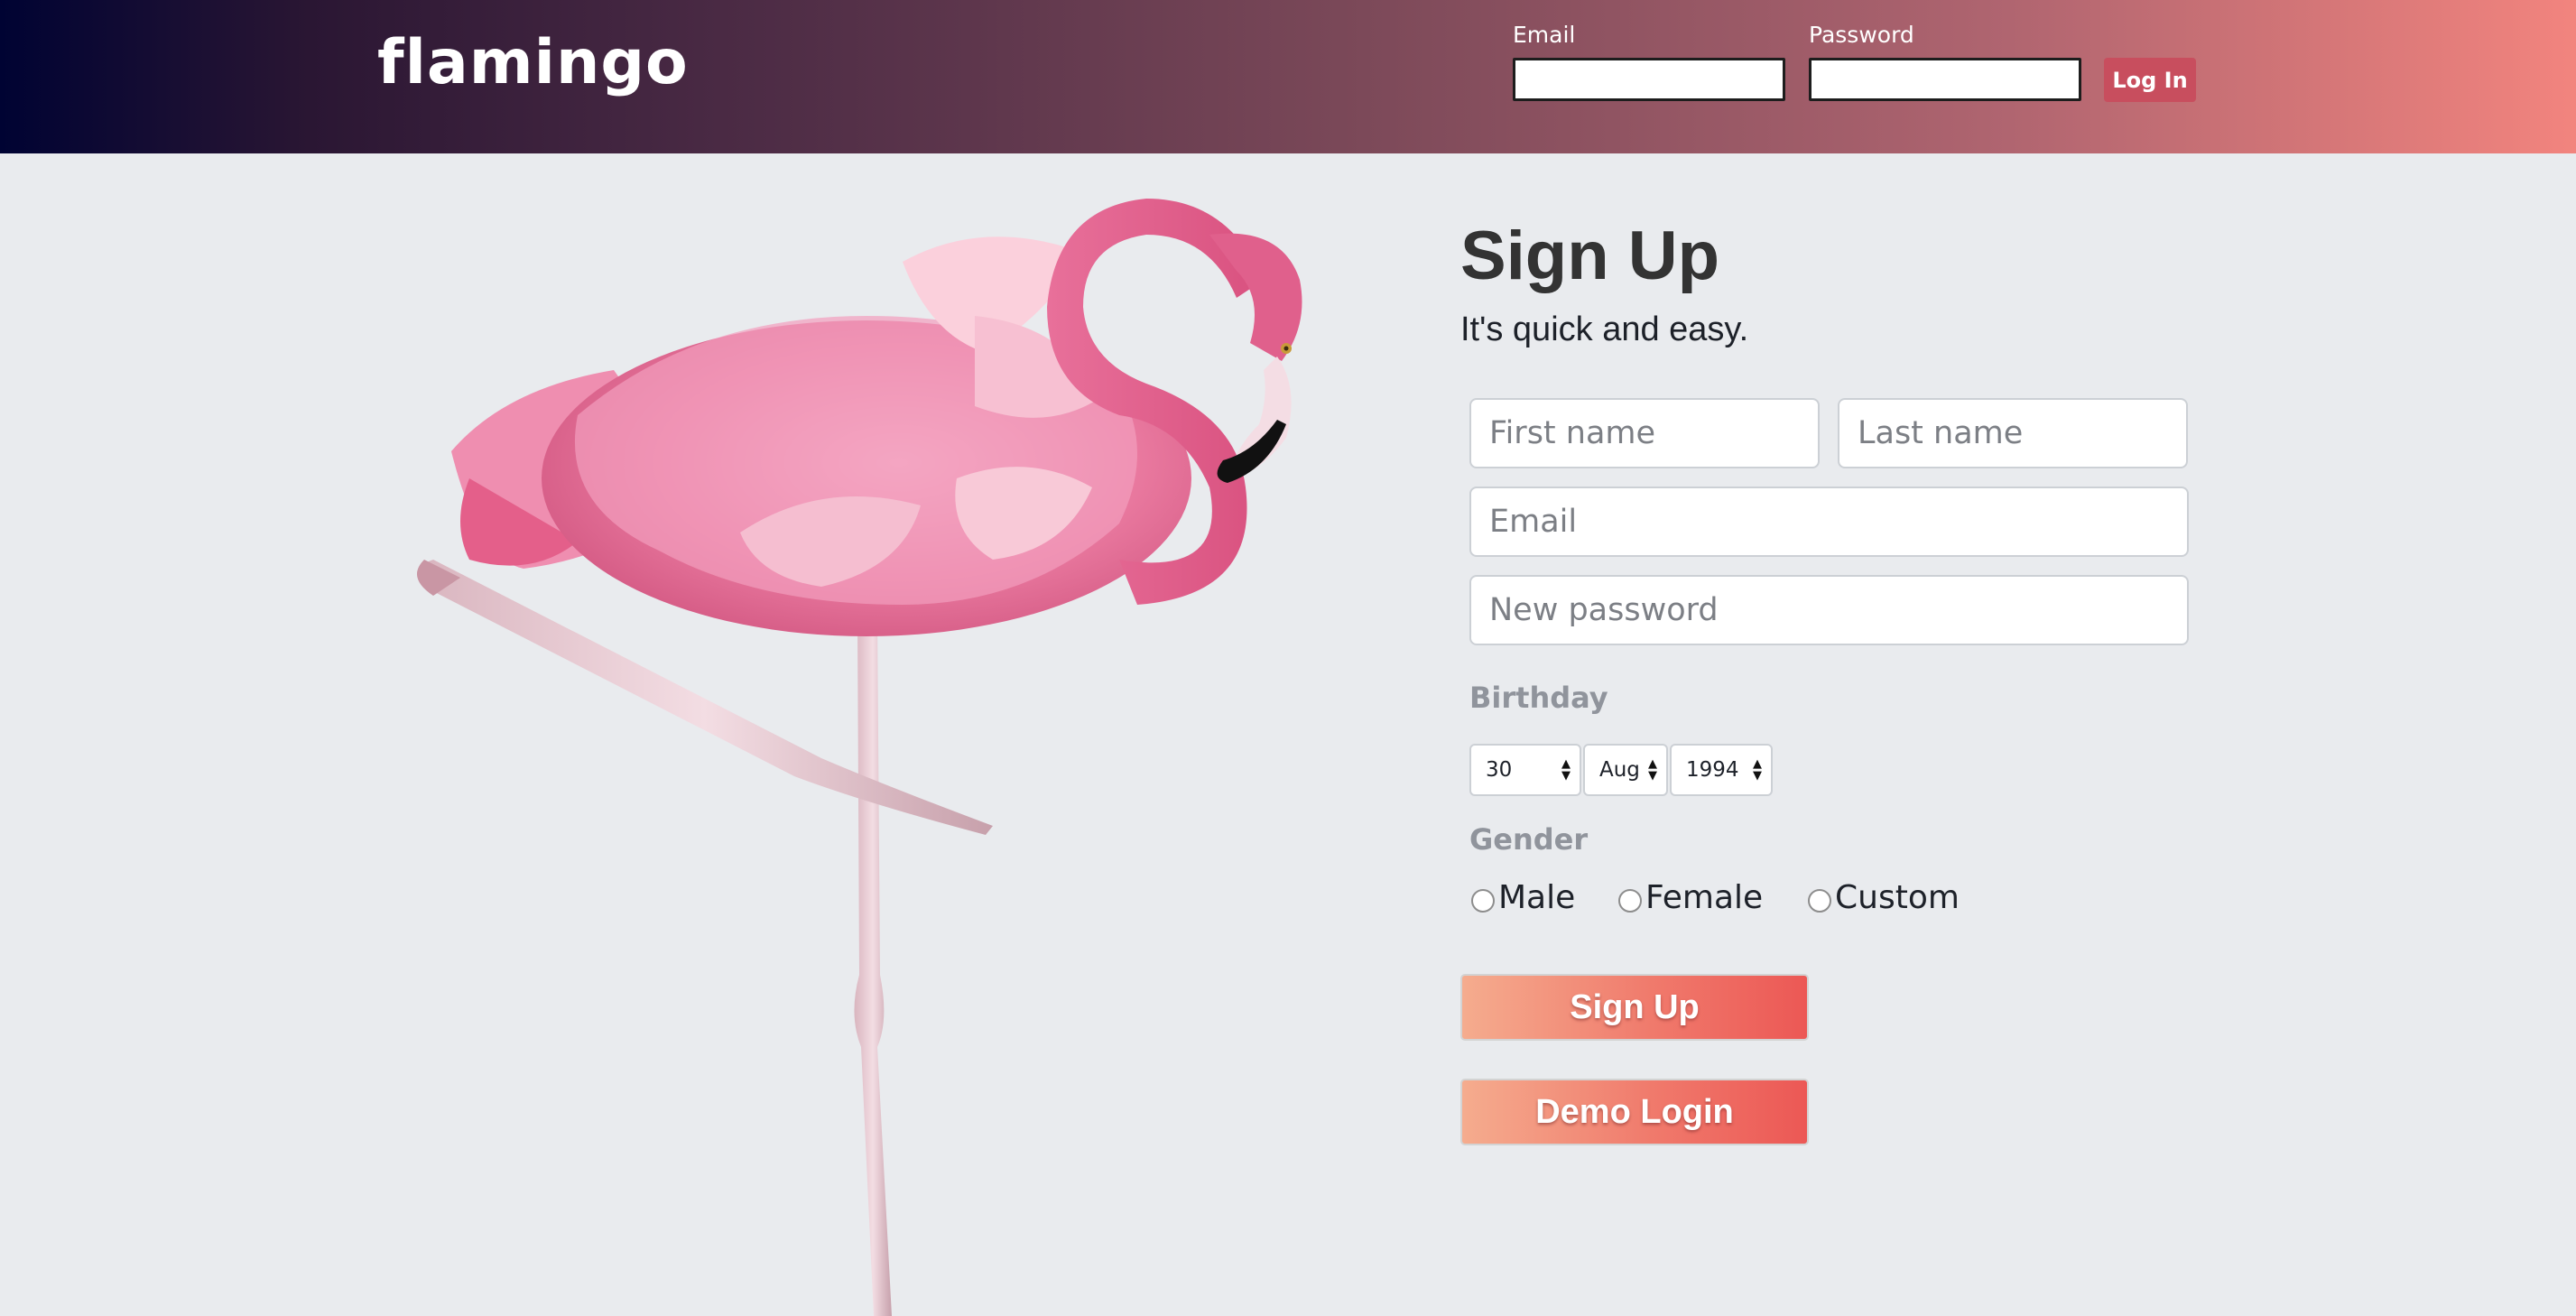 The height and width of the screenshot is (1316, 2576). I want to click on gender-option-label: Male, so click(1537, 897).